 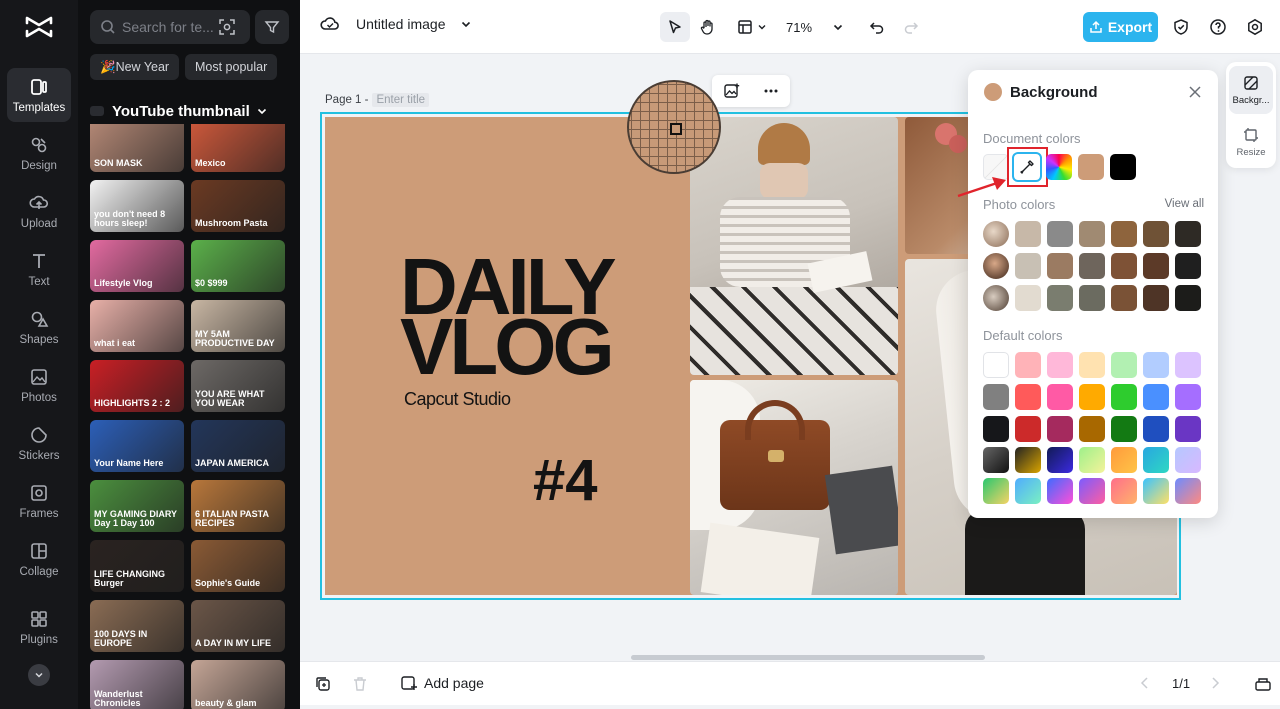 I want to click on document-color-rainbow, so click(x=1059, y=167).